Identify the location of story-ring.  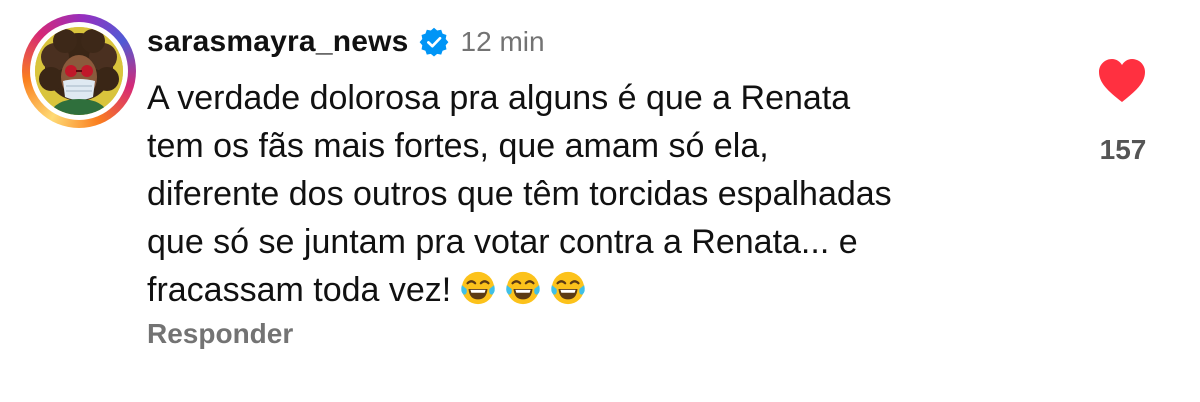
(79, 71).